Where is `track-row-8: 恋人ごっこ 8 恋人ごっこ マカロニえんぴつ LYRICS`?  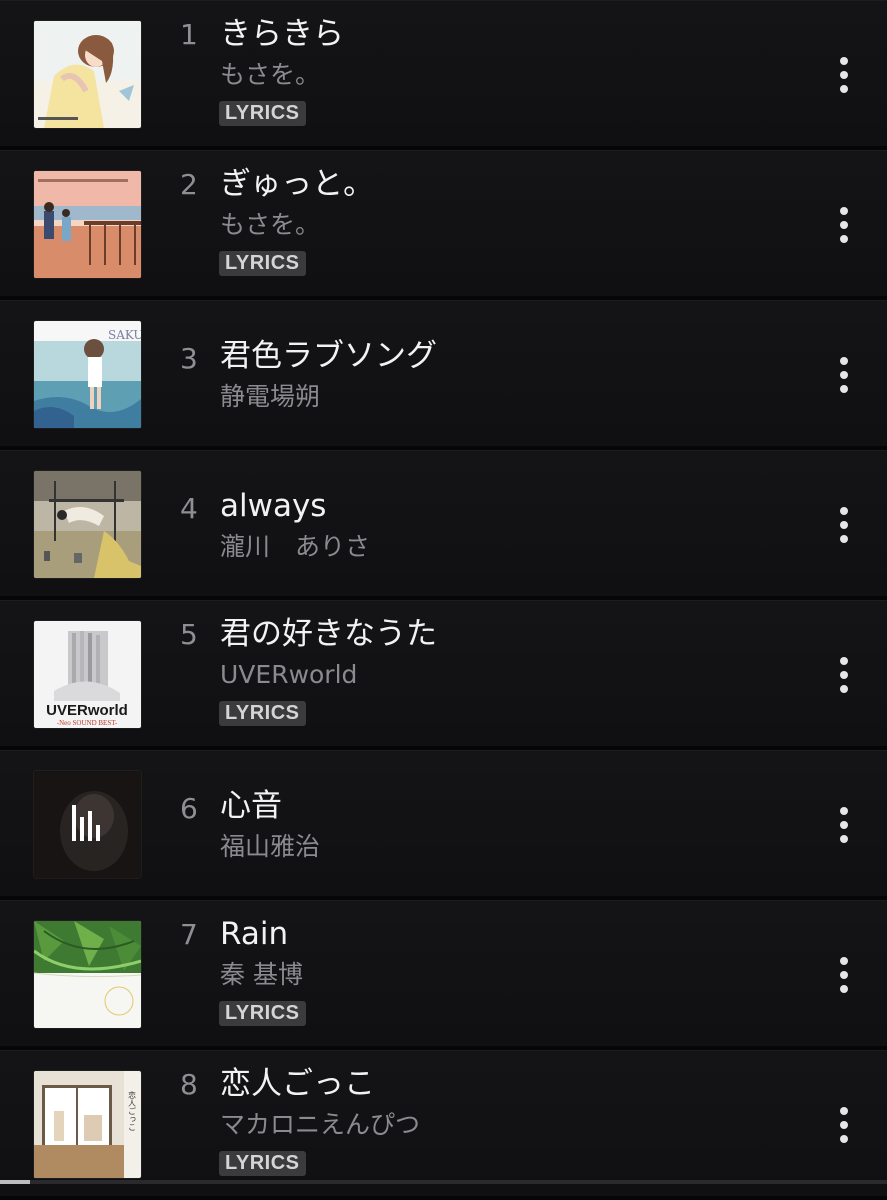 track-row-8: 恋人ごっこ 8 恋人ごっこ マカロニえんぴつ LYRICS is located at coordinates (443, 1125).